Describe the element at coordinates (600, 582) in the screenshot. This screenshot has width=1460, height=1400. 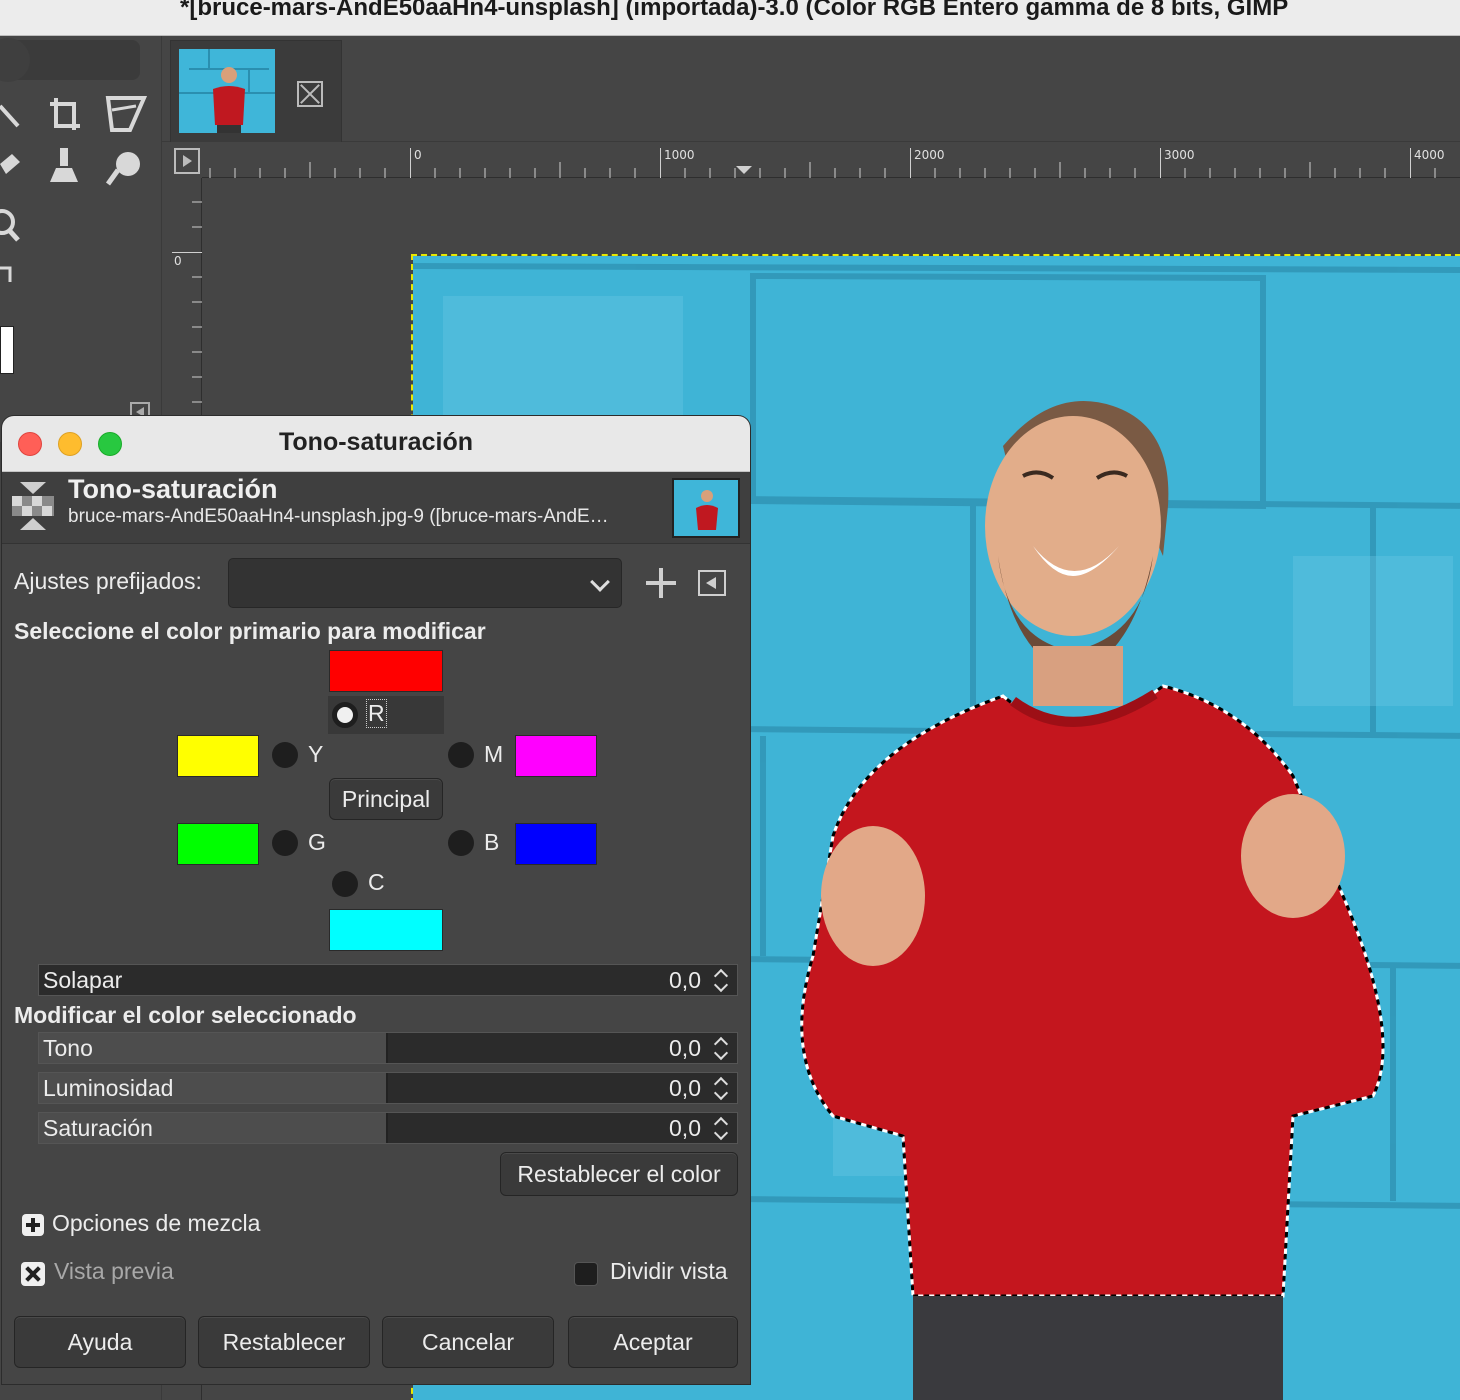
I see `chevron-down-icon` at that location.